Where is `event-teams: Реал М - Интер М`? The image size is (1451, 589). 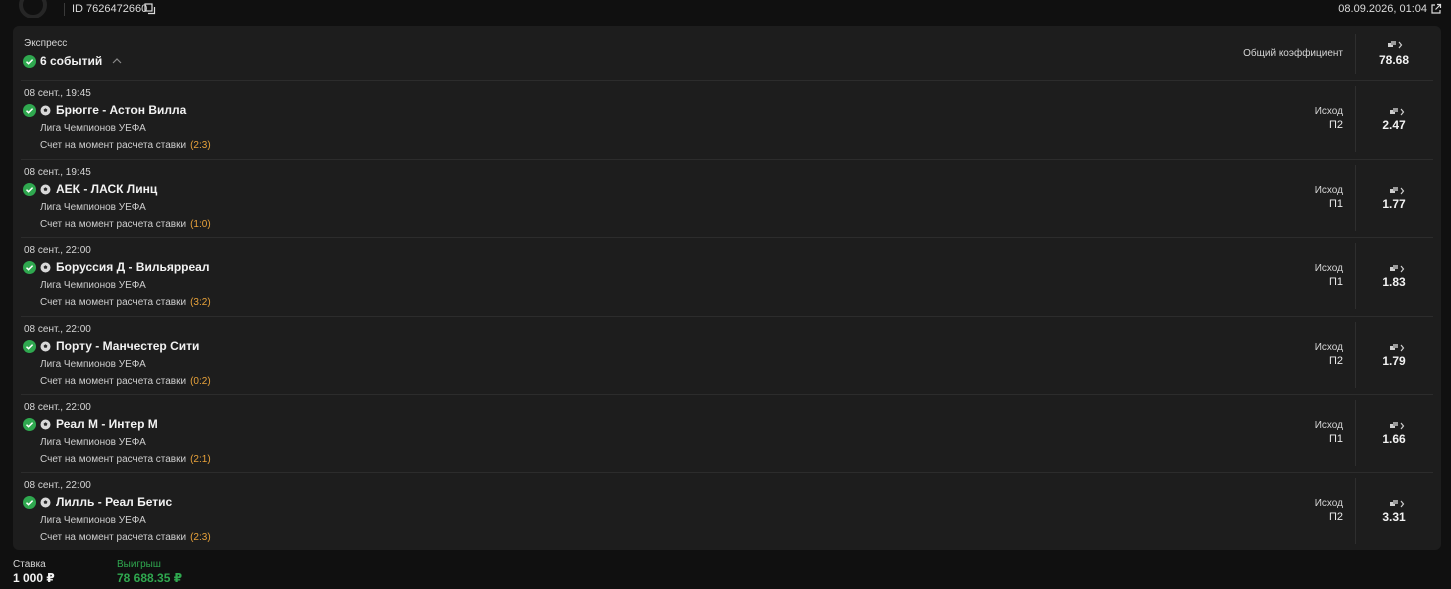
event-teams: Реал М - Интер М is located at coordinates (107, 424).